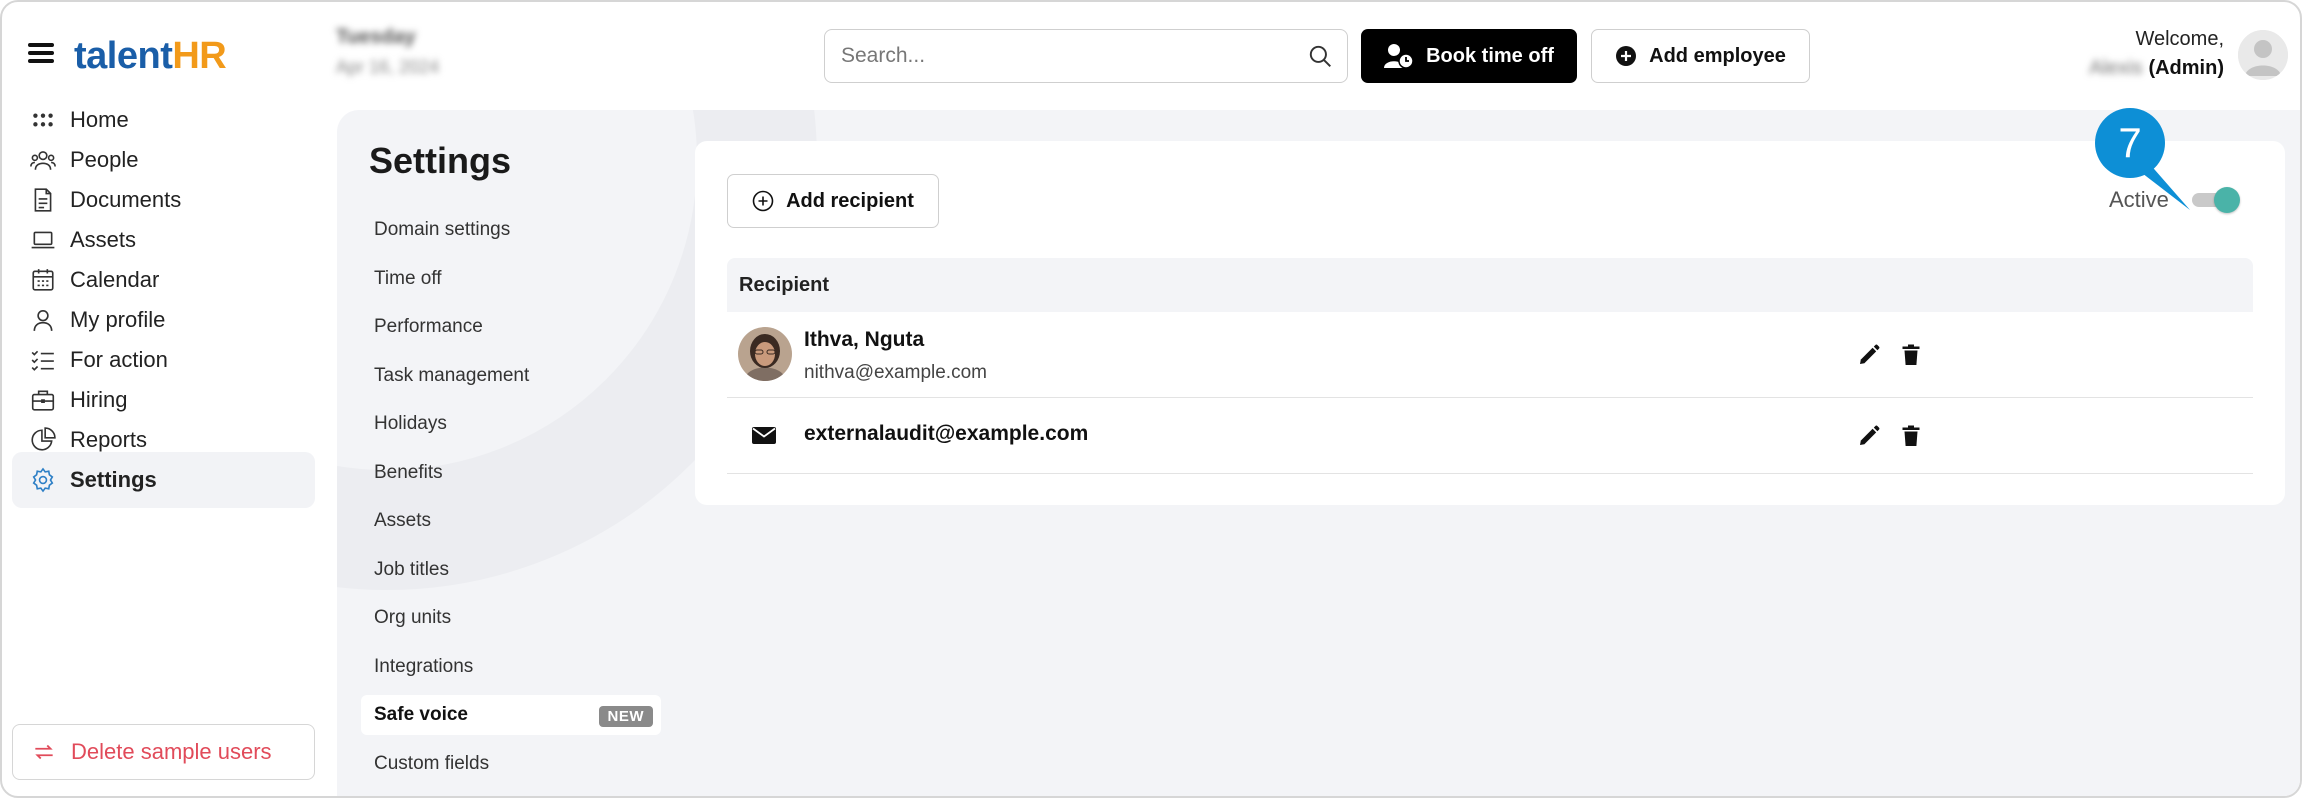  I want to click on current-date: Tuesday Apr 16, 2024, so click(387, 52).